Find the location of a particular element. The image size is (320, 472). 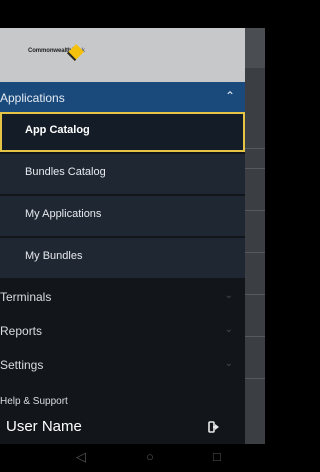

nav-item-label: My Applications is located at coordinates (63, 214).